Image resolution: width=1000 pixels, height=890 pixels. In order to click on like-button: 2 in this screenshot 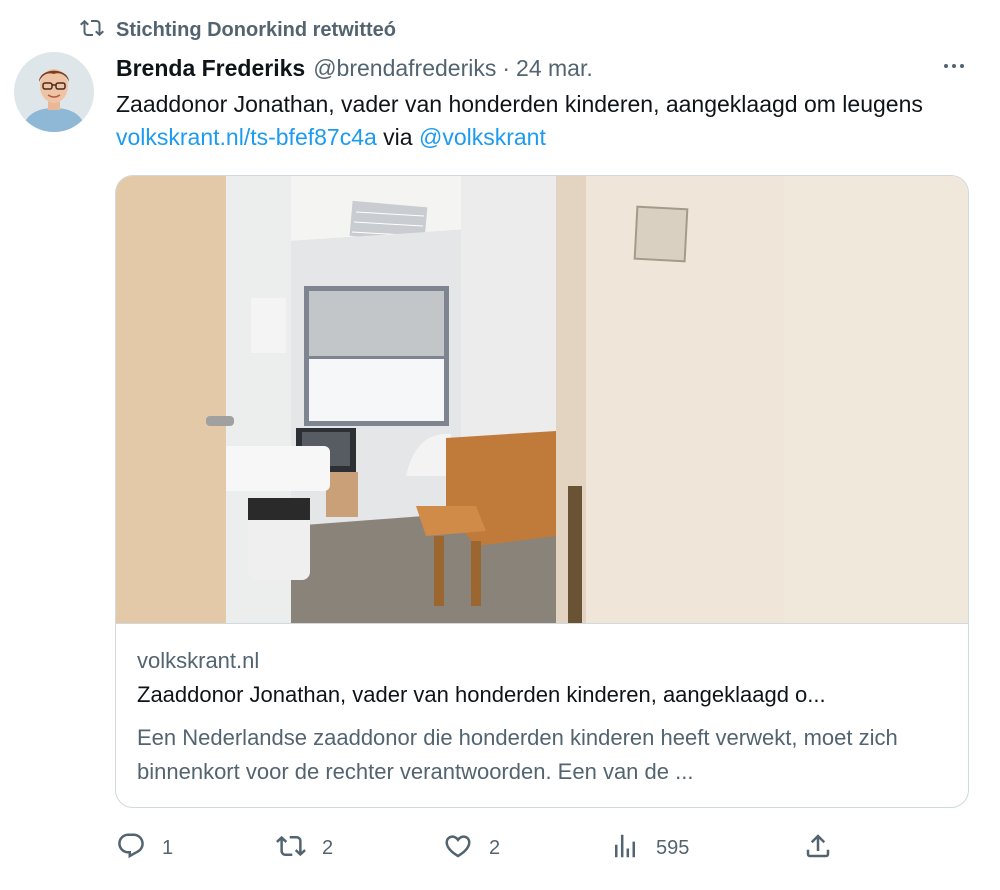, I will do `click(471, 848)`.